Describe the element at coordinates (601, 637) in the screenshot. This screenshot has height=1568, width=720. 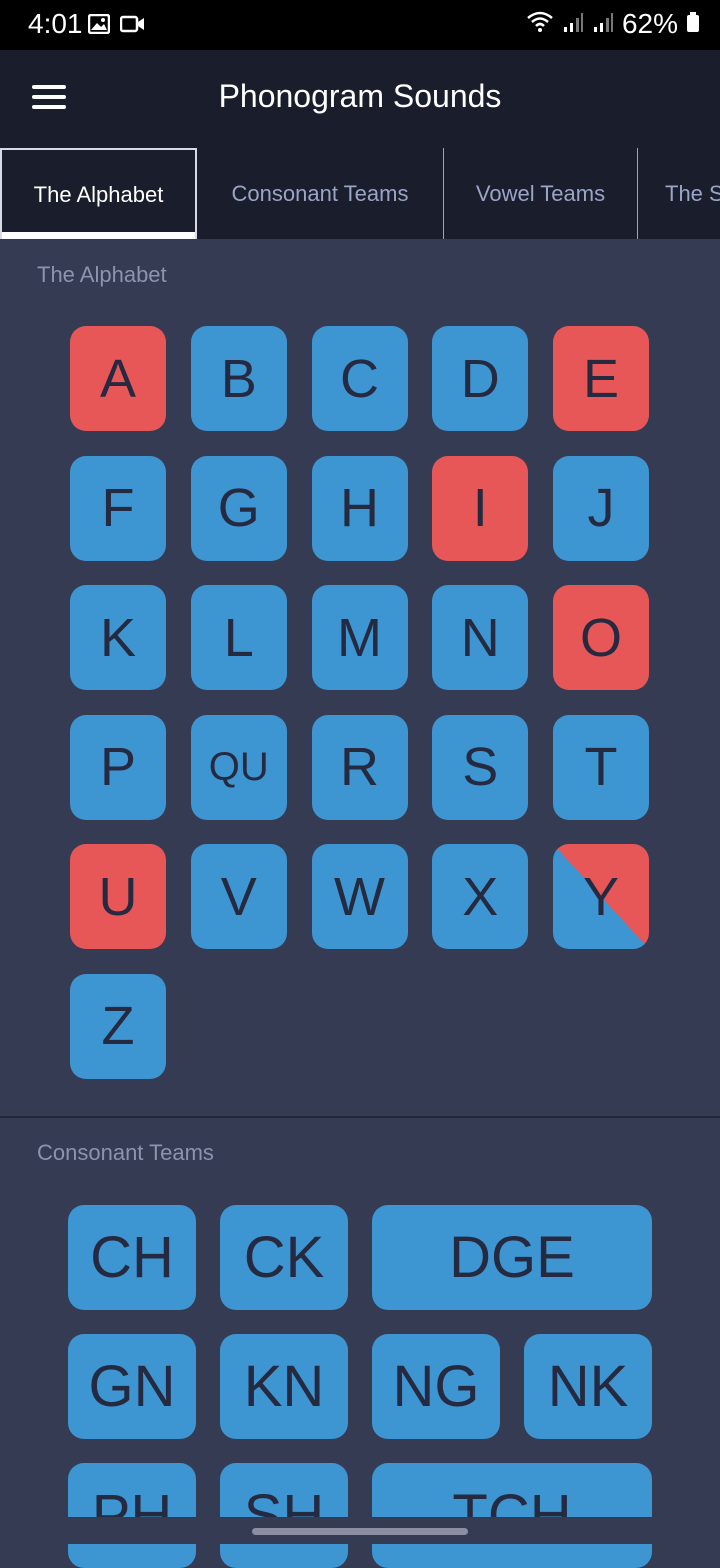
I see `letter-tile-o: O` at that location.